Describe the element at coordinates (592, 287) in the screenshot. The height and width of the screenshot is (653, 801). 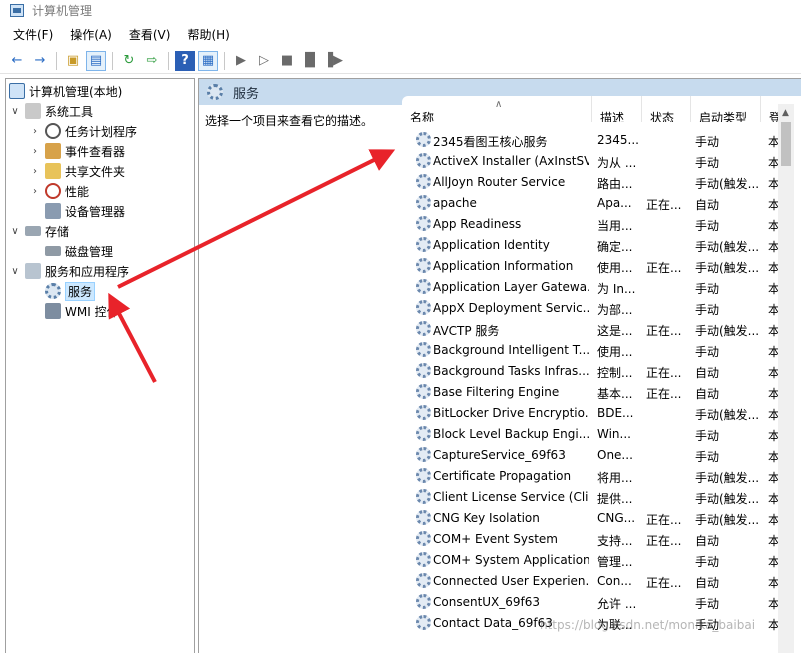
I see `table-row: Application Layer Gatewa... 为 In... 手动本` at that location.